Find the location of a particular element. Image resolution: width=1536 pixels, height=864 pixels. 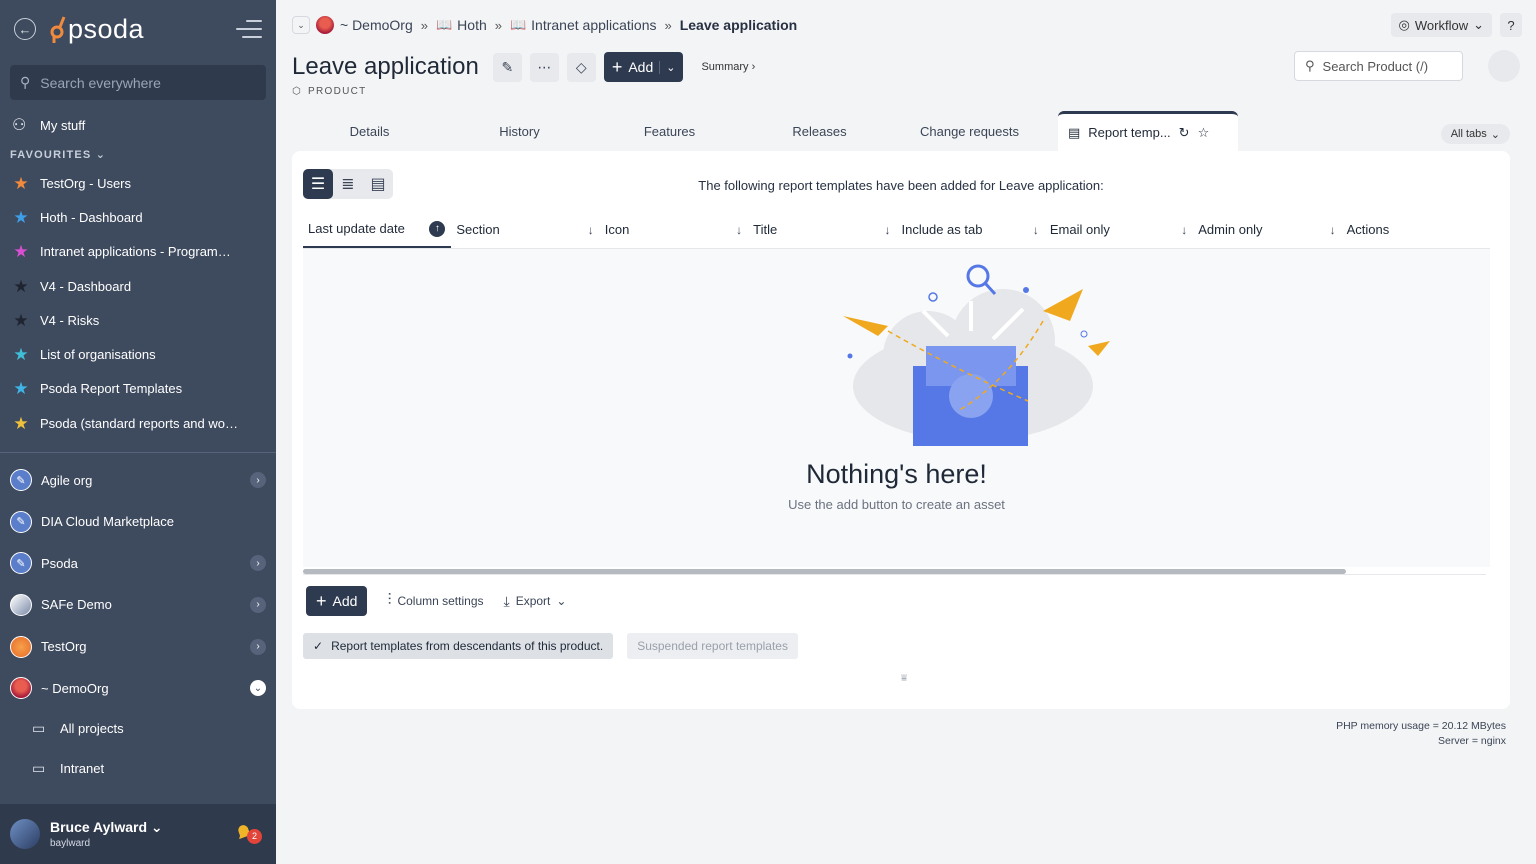

column-header: Admin only ↓ is located at coordinates (1267, 229).